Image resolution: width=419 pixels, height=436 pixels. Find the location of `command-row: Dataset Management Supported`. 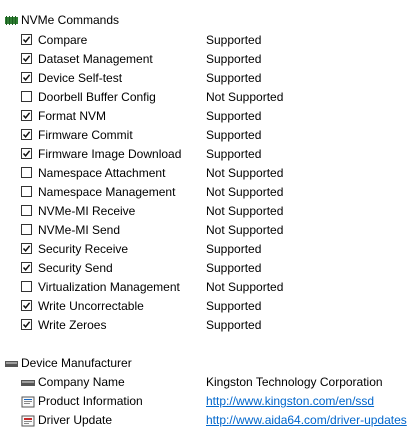

command-row: Dataset Management Supported is located at coordinates (209, 59).